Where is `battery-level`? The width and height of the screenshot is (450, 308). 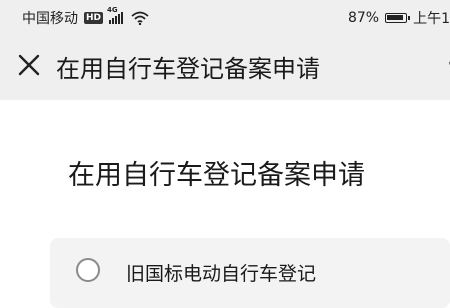
battery-level is located at coordinates (395, 17).